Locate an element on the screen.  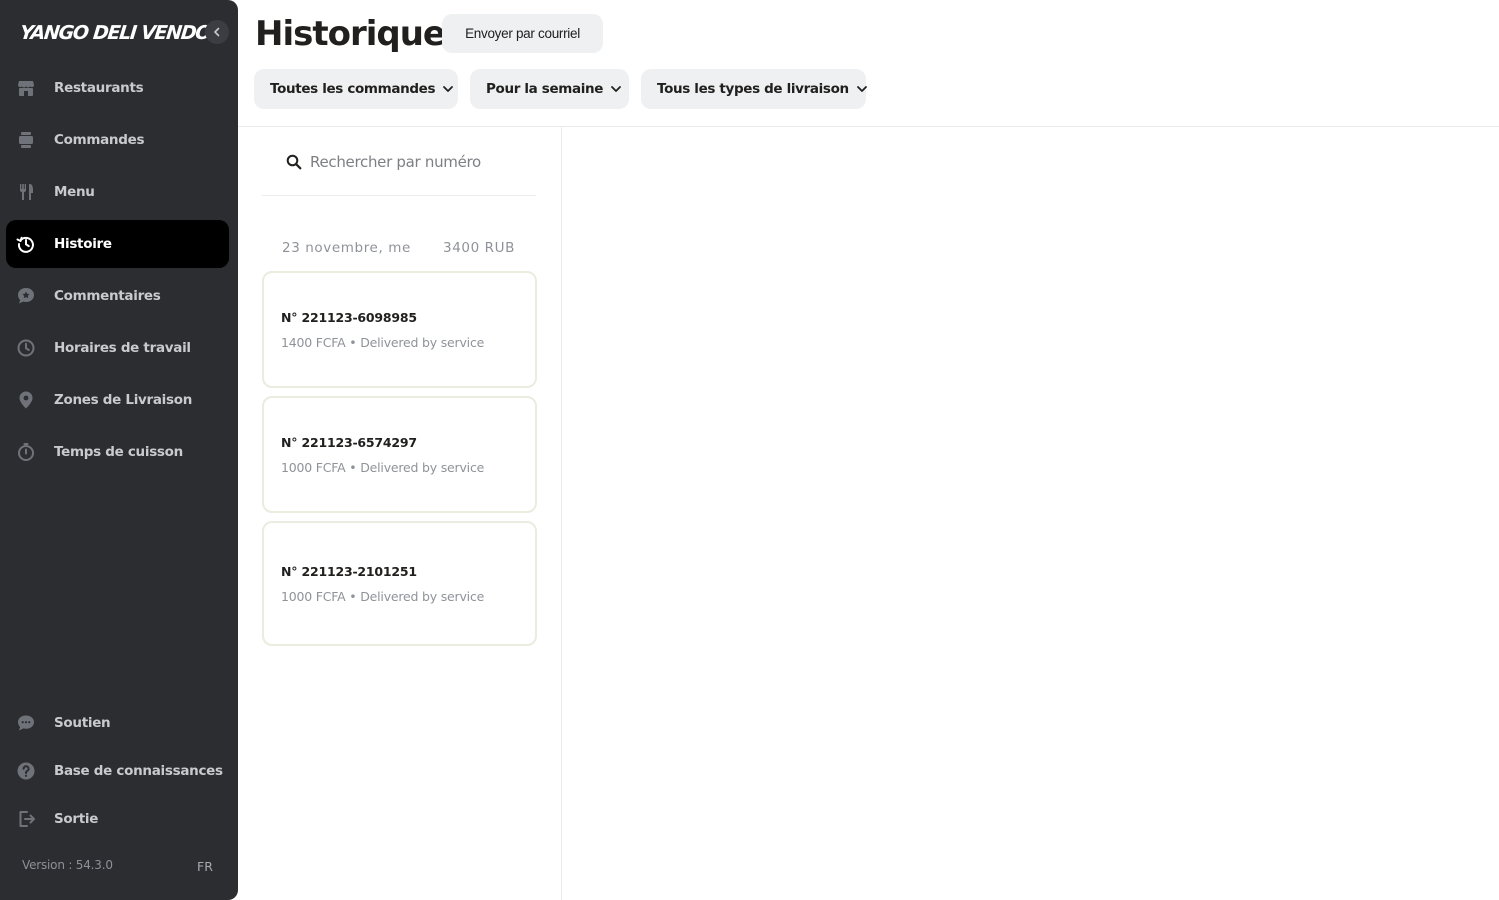
history-icon is located at coordinates (26, 244).